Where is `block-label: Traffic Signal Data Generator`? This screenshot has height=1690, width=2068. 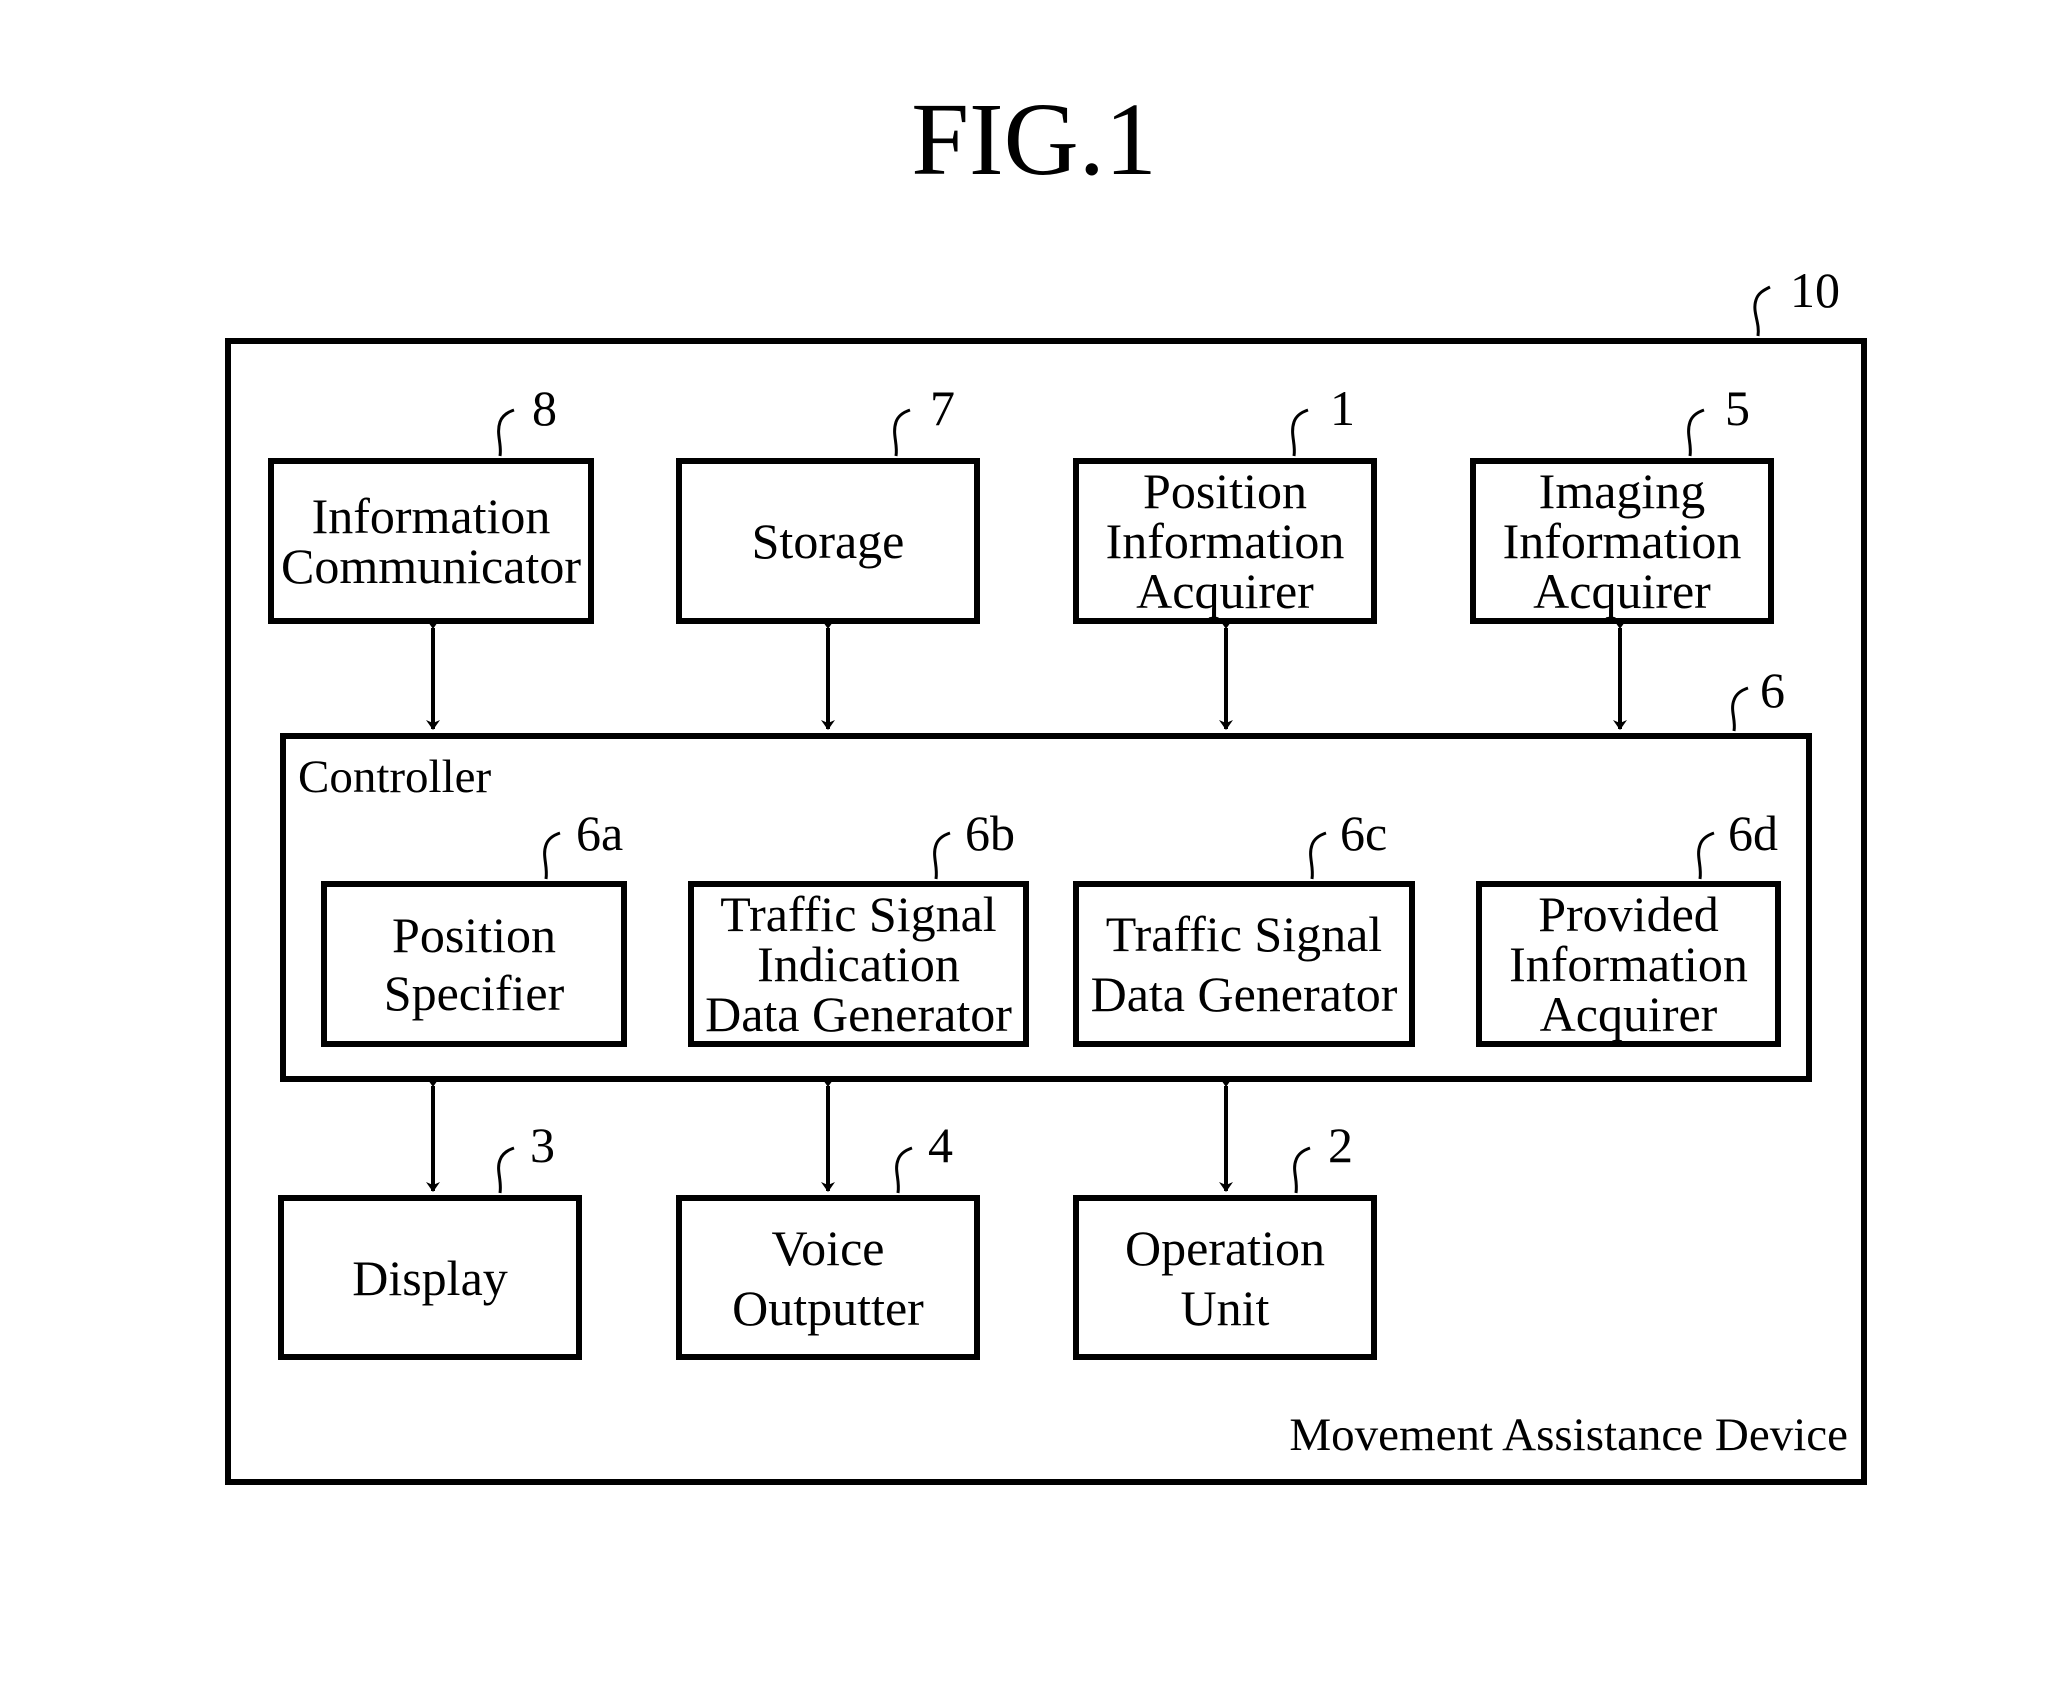
block-label: Traffic Signal Data Generator is located at coordinates (1244, 964).